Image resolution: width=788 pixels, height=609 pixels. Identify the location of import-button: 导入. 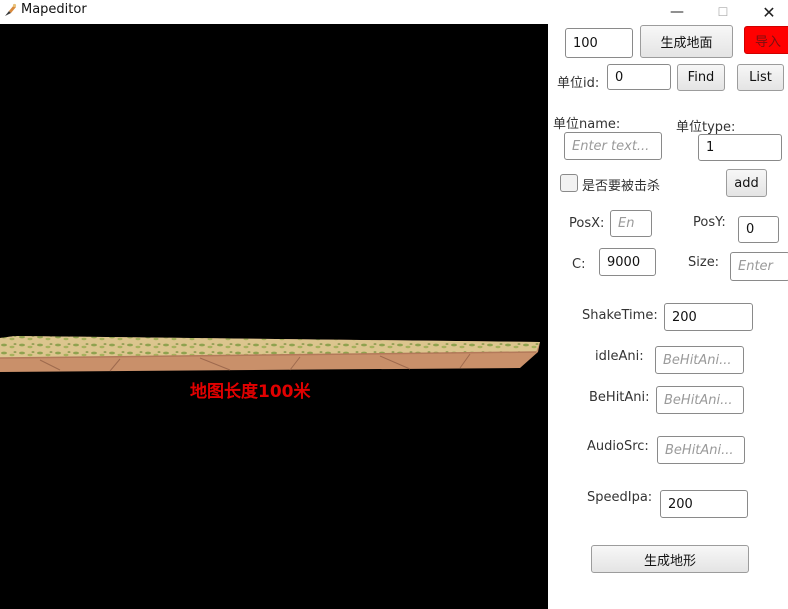
(766, 40).